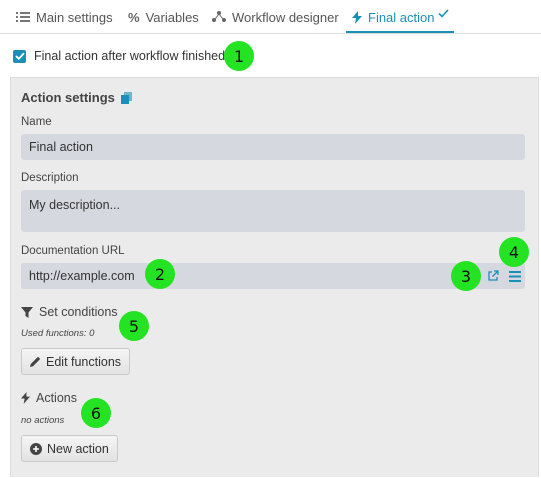 This screenshot has height=478, width=541. I want to click on annotation-badge: 2, so click(160, 274).